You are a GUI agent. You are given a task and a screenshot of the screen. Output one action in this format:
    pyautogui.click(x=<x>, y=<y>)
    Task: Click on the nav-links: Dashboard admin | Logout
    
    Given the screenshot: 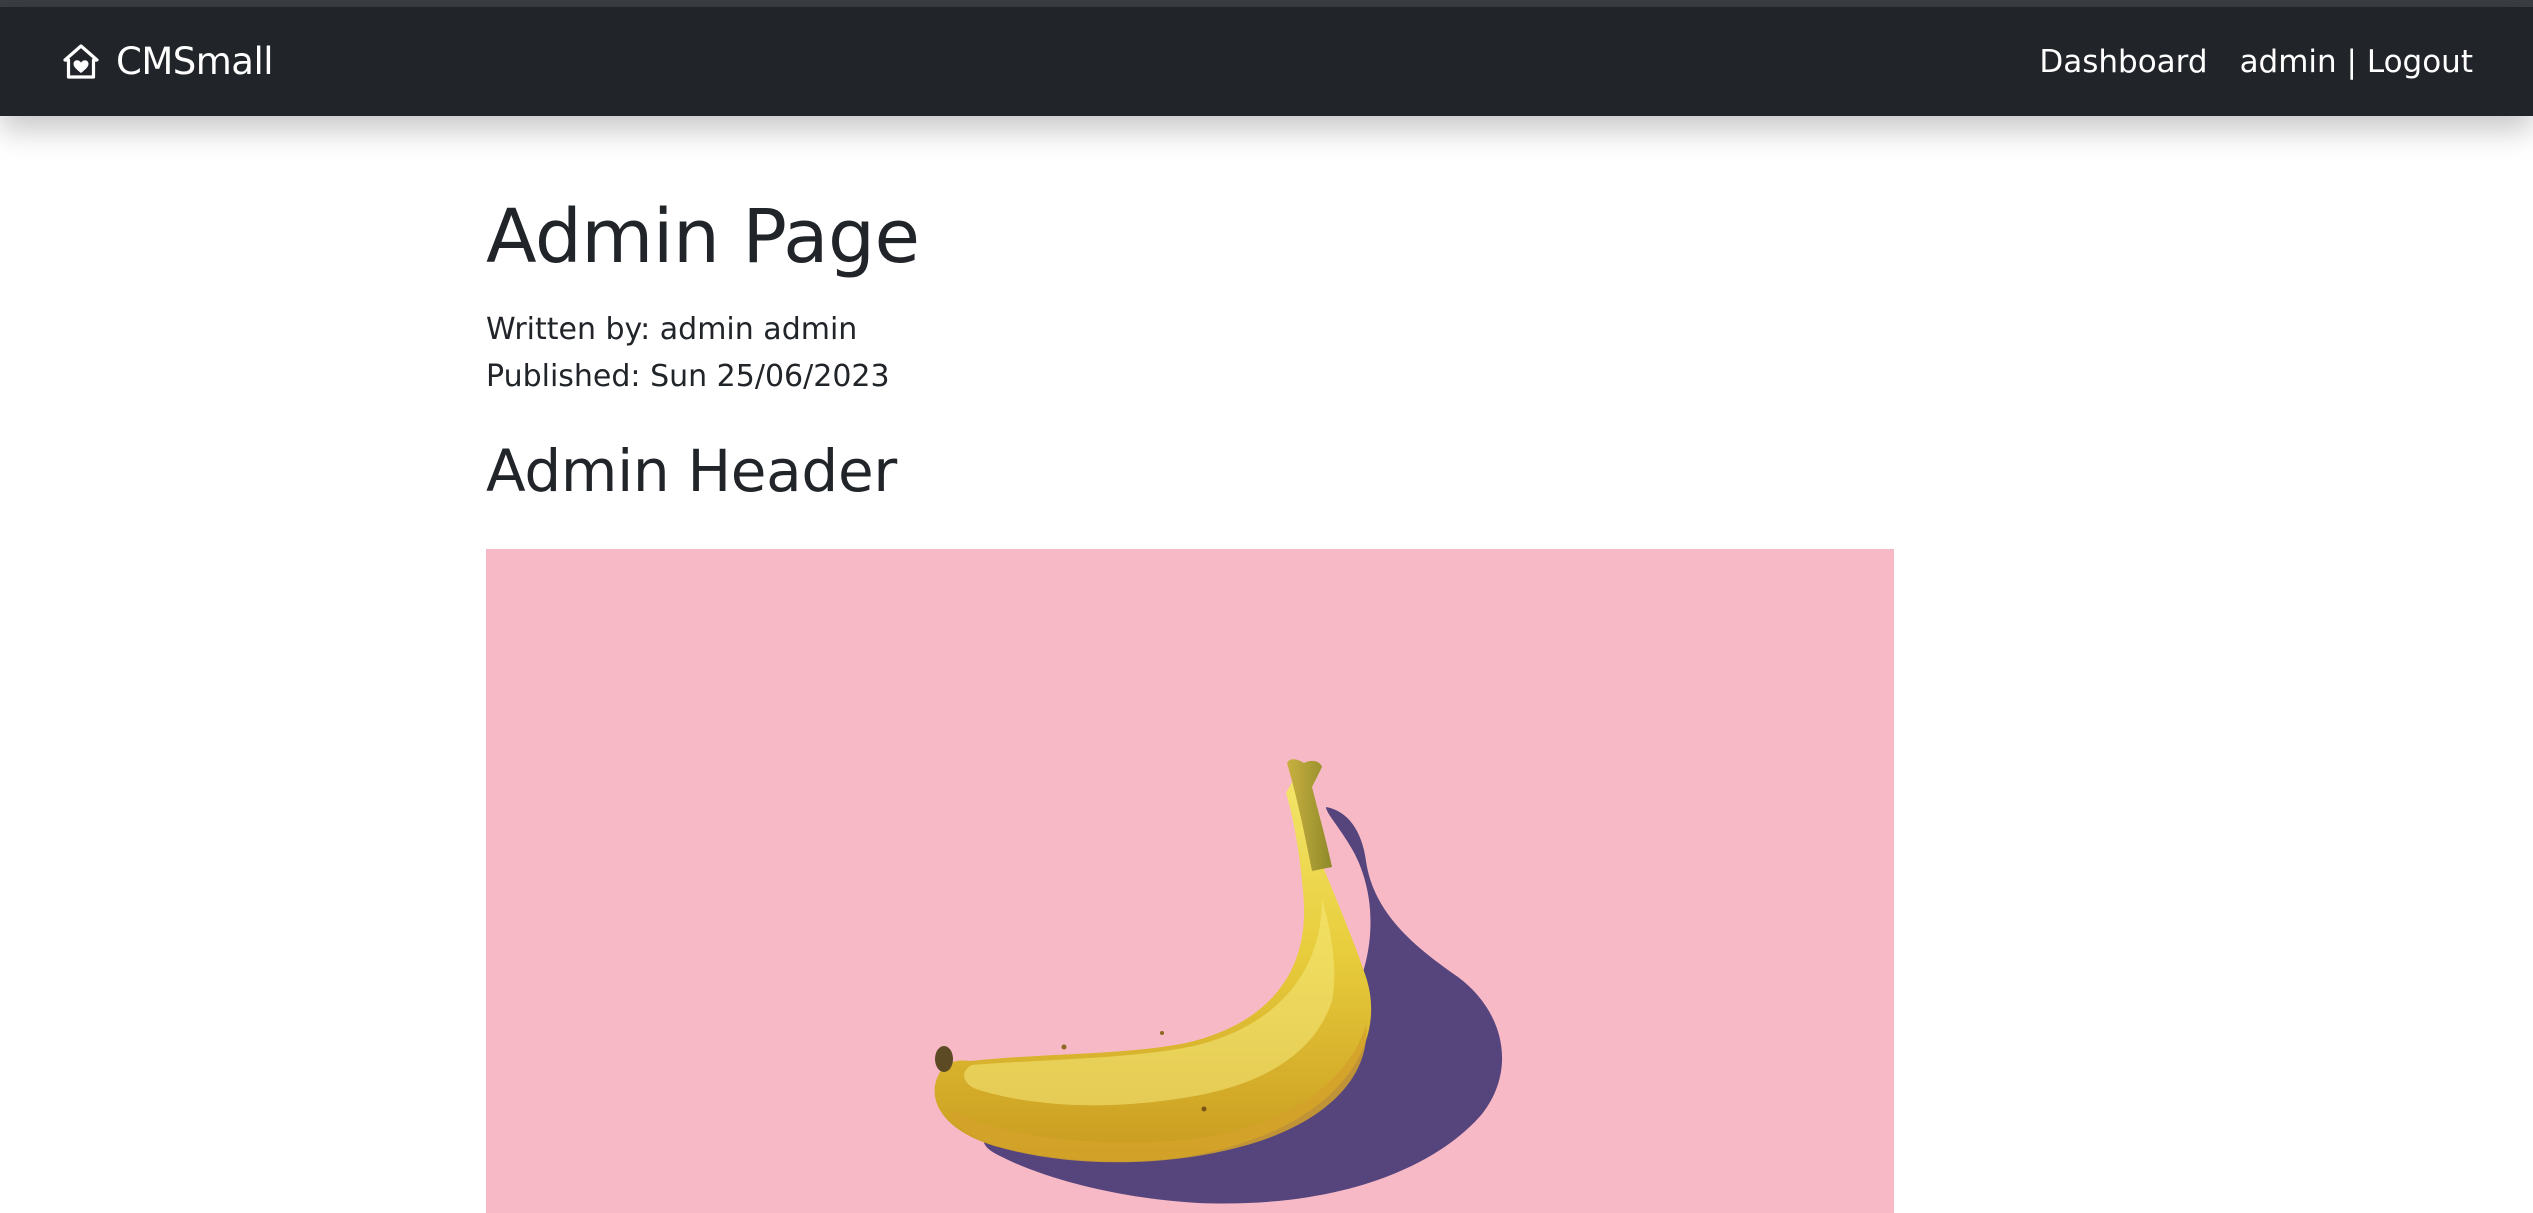 What is the action you would take?
    pyautogui.click(x=2256, y=61)
    